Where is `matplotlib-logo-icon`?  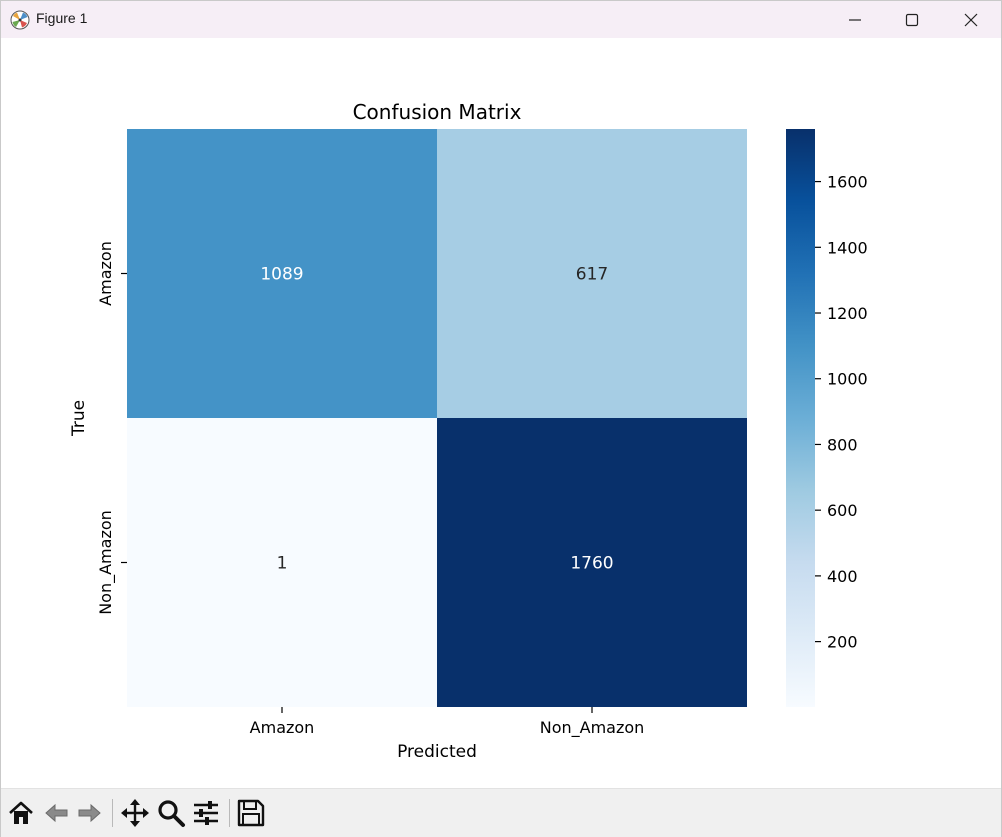
matplotlib-logo-icon is located at coordinates (20, 20).